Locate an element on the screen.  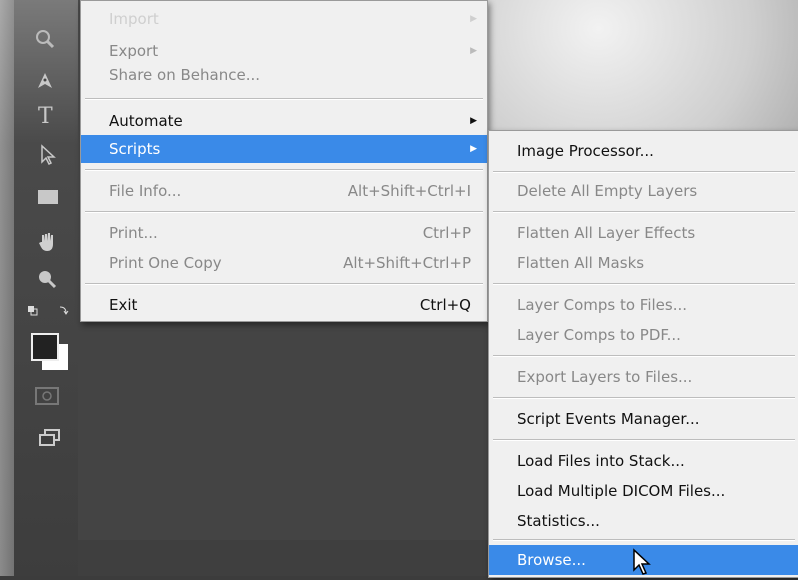
pen-icon is located at coordinates (45, 81).